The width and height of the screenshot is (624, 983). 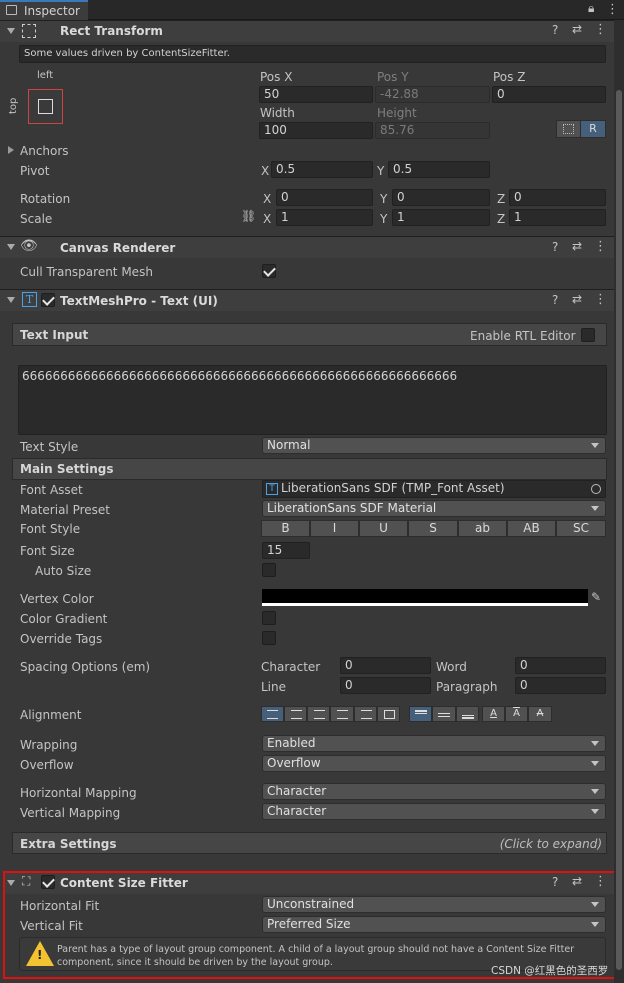 What do you see at coordinates (434, 763) in the screenshot?
I see `overflow-dropdown: Overflow` at bounding box center [434, 763].